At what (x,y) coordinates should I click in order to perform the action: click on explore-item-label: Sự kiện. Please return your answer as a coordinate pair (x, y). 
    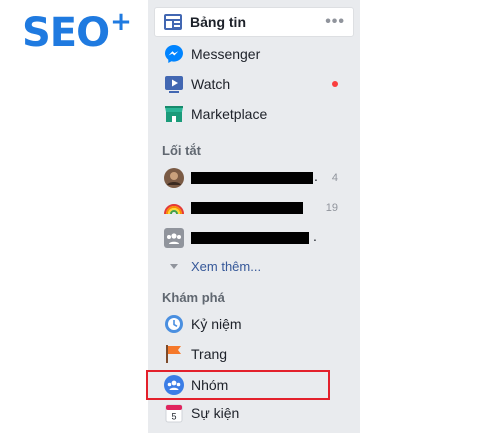
    Looking at the image, I should click on (215, 413).